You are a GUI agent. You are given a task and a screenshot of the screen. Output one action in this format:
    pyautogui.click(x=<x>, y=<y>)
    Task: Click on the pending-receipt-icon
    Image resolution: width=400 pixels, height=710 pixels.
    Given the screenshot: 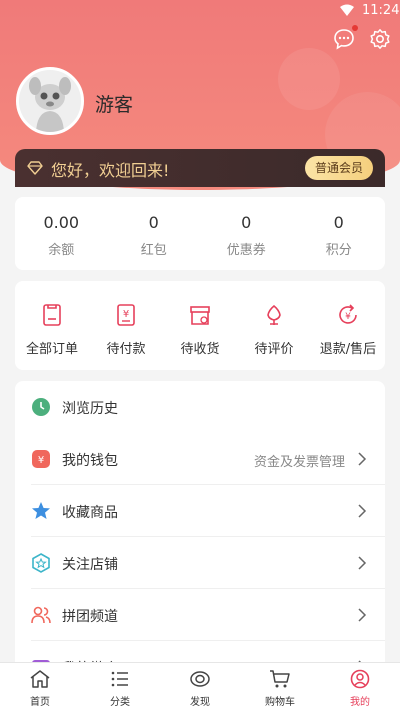 What is the action you would take?
    pyautogui.click(x=200, y=315)
    